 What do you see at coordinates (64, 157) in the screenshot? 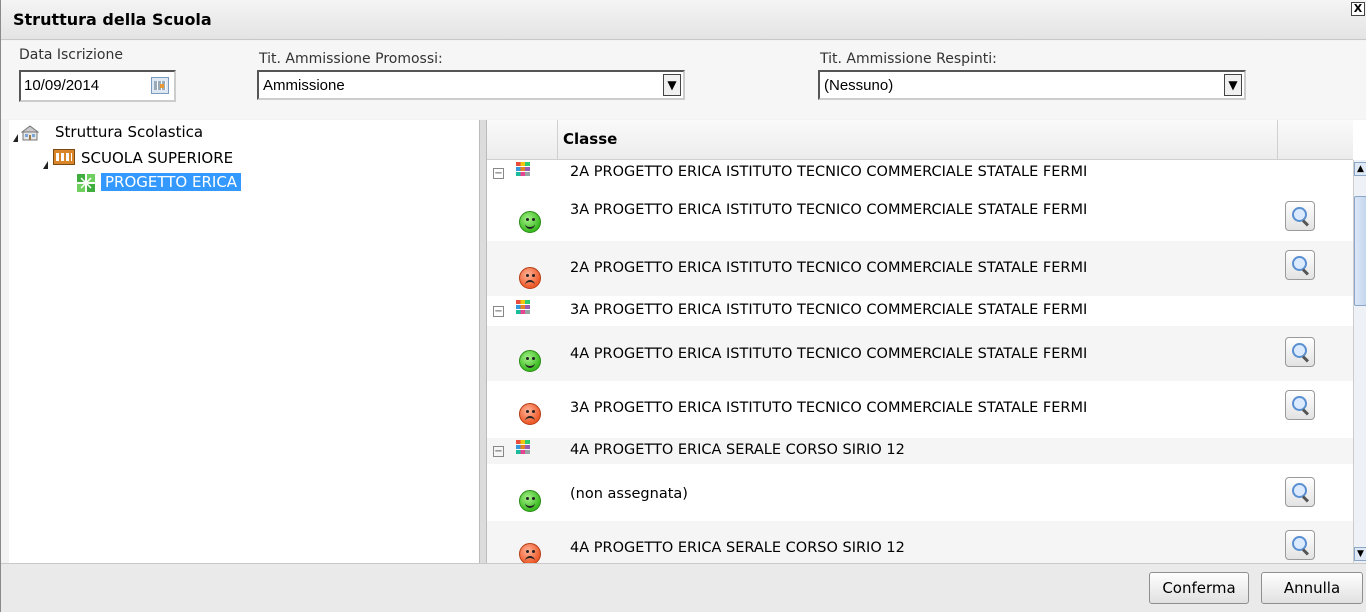
I see `building-icon` at bounding box center [64, 157].